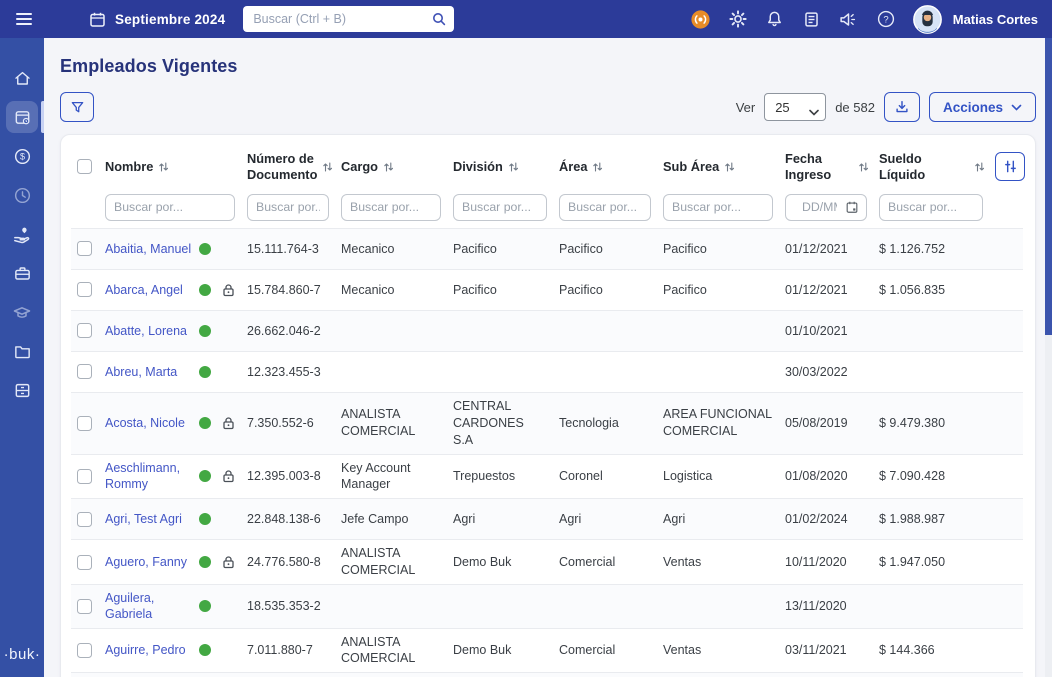  What do you see at coordinates (972, 107) in the screenshot?
I see `acciones-button-label: Acciones` at bounding box center [972, 107].